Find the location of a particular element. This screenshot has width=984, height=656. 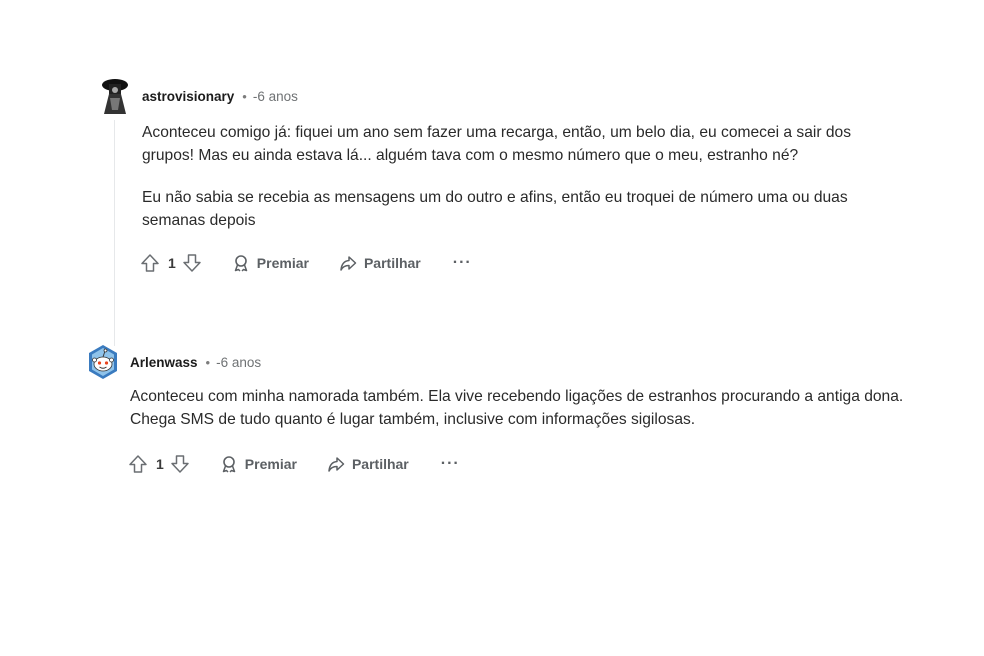

thread-line is located at coordinates (114, 233).